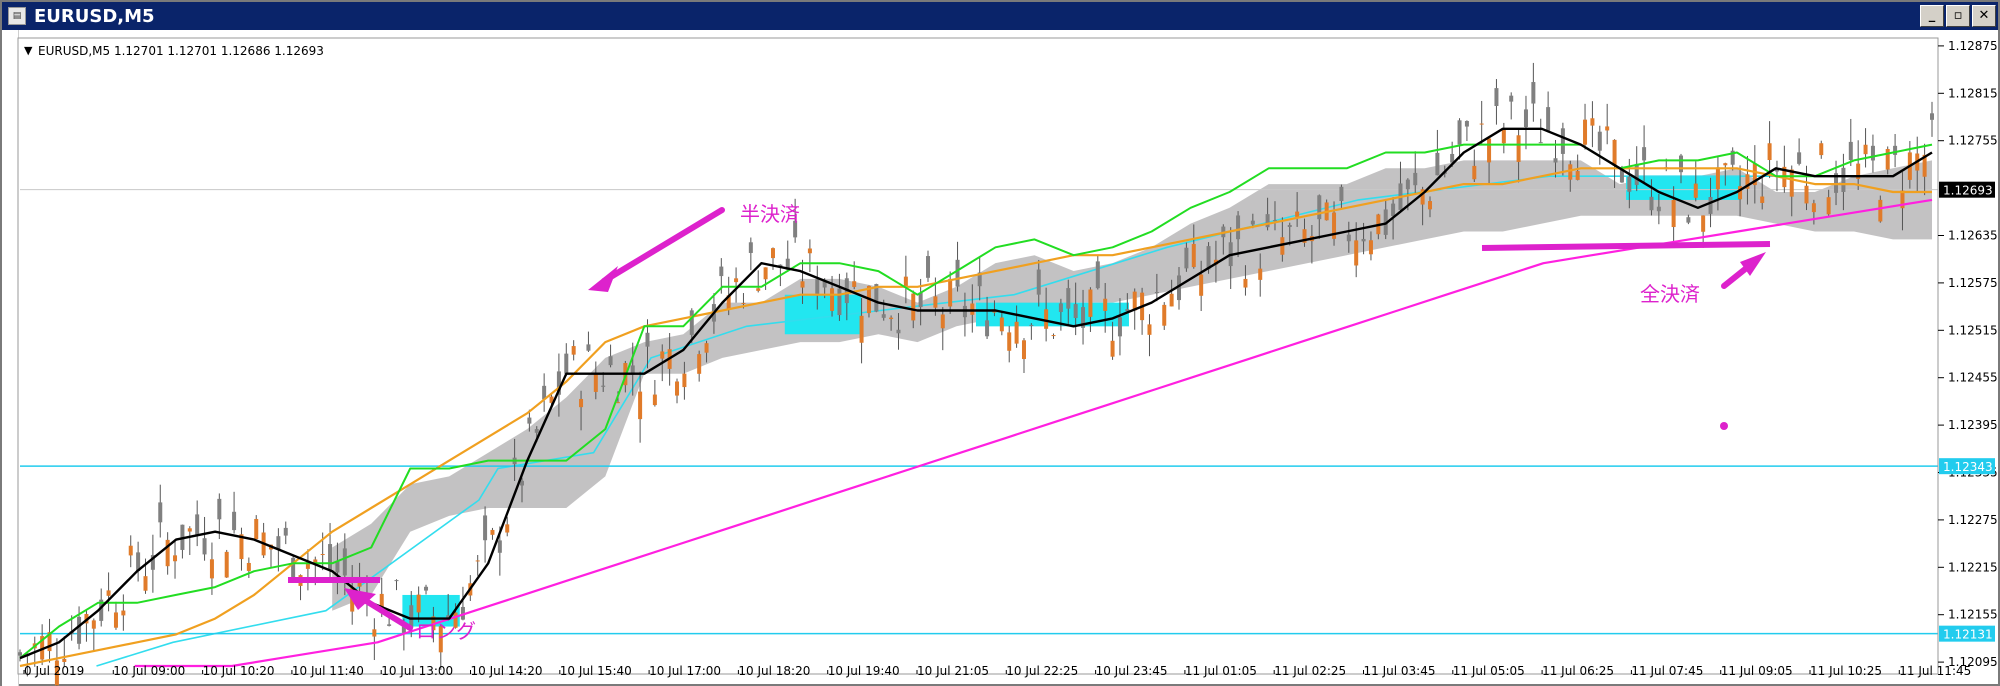 This screenshot has height=686, width=2000. Describe the element at coordinates (1973, 520) in the screenshot. I see `y-tick-label: 1.12275` at that location.